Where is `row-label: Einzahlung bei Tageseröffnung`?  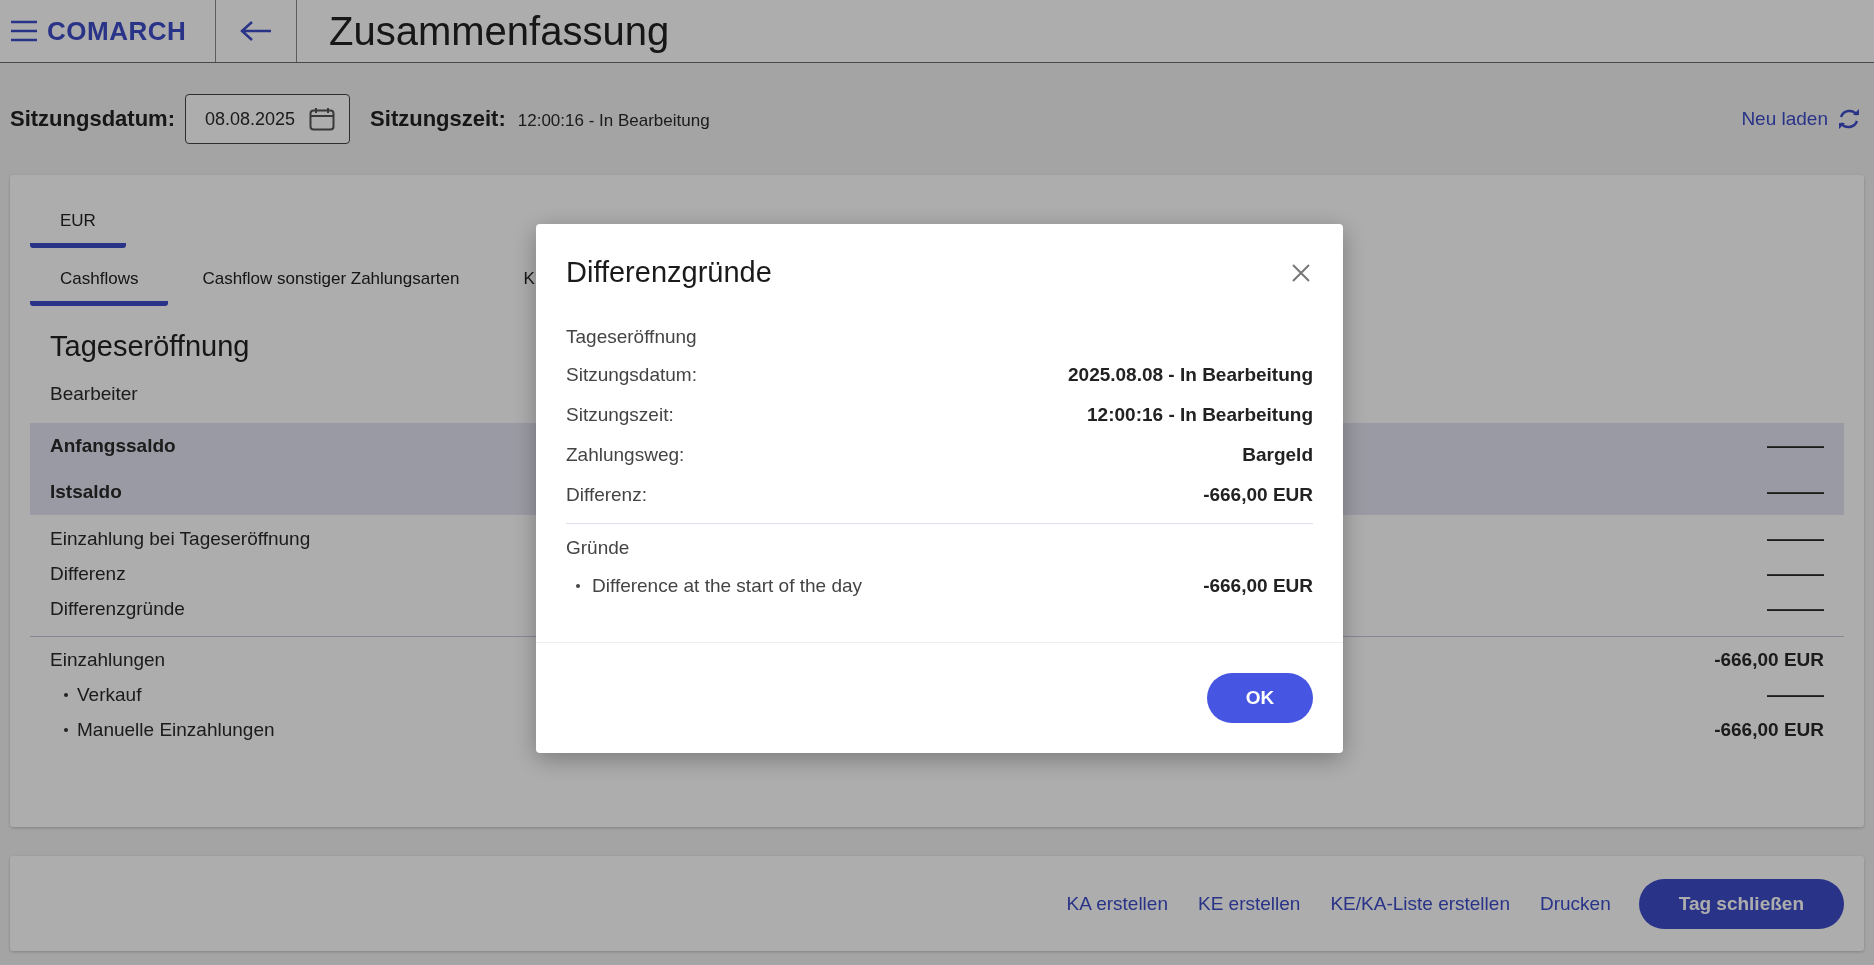 row-label: Einzahlung bei Tageseröffnung is located at coordinates (180, 538).